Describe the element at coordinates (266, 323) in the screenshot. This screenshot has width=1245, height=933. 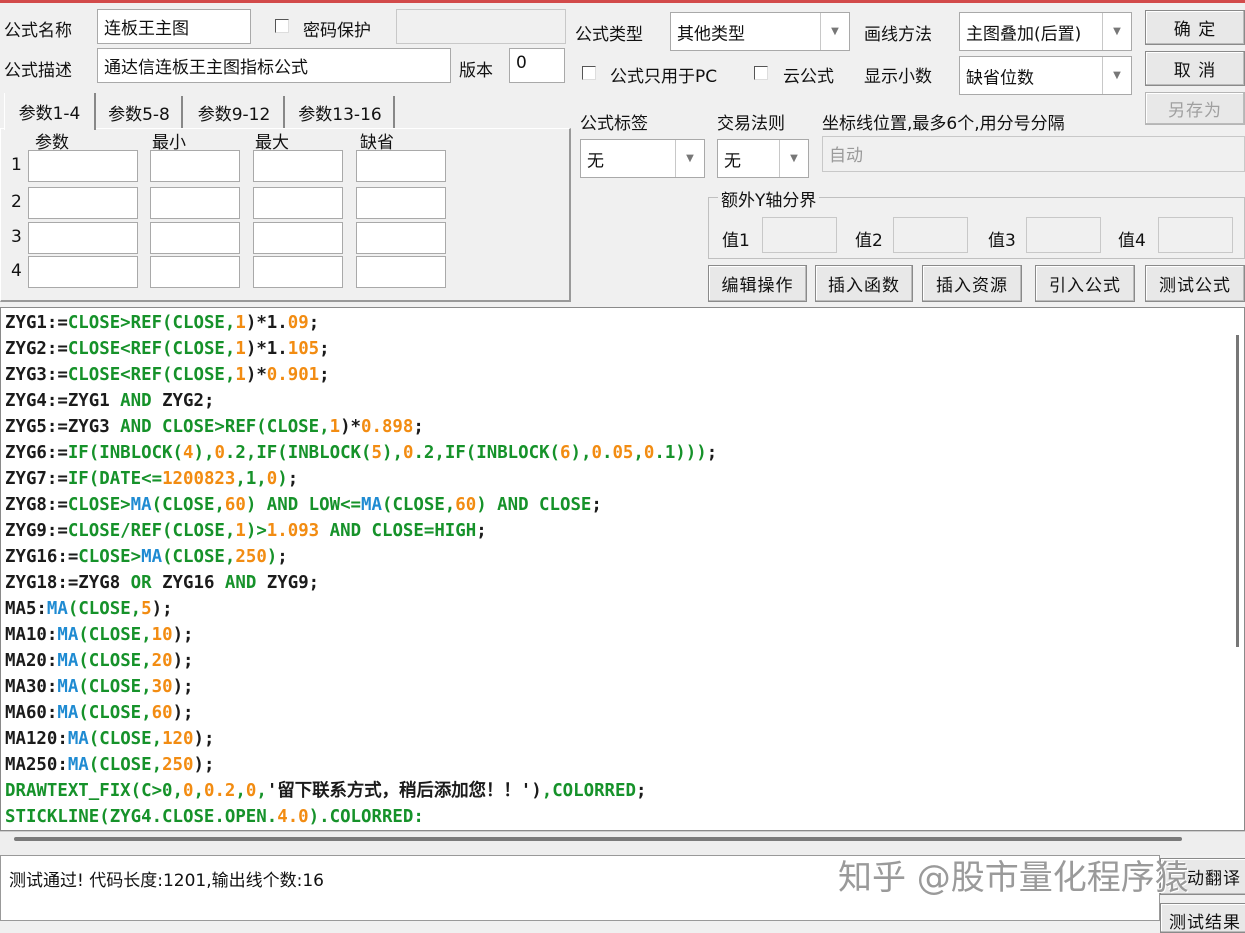
I see `code-token: )*1.` at that location.